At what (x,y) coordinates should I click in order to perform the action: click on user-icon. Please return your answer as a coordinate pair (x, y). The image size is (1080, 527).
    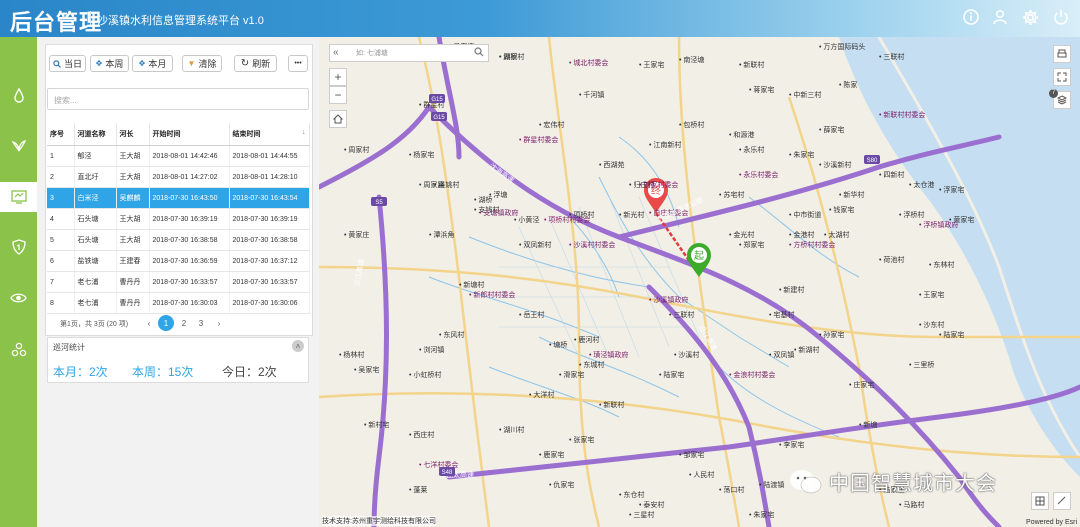
    Looking at the image, I should click on (1000, 17).